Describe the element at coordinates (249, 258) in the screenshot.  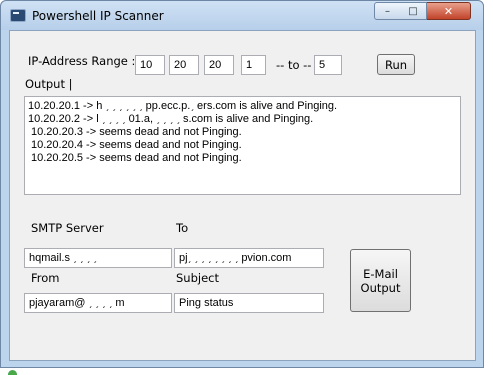
I see `to-input: pjˏ ˏ ˏ ˏ ˏ ˏ ˏ ˏ pvion.com` at that location.